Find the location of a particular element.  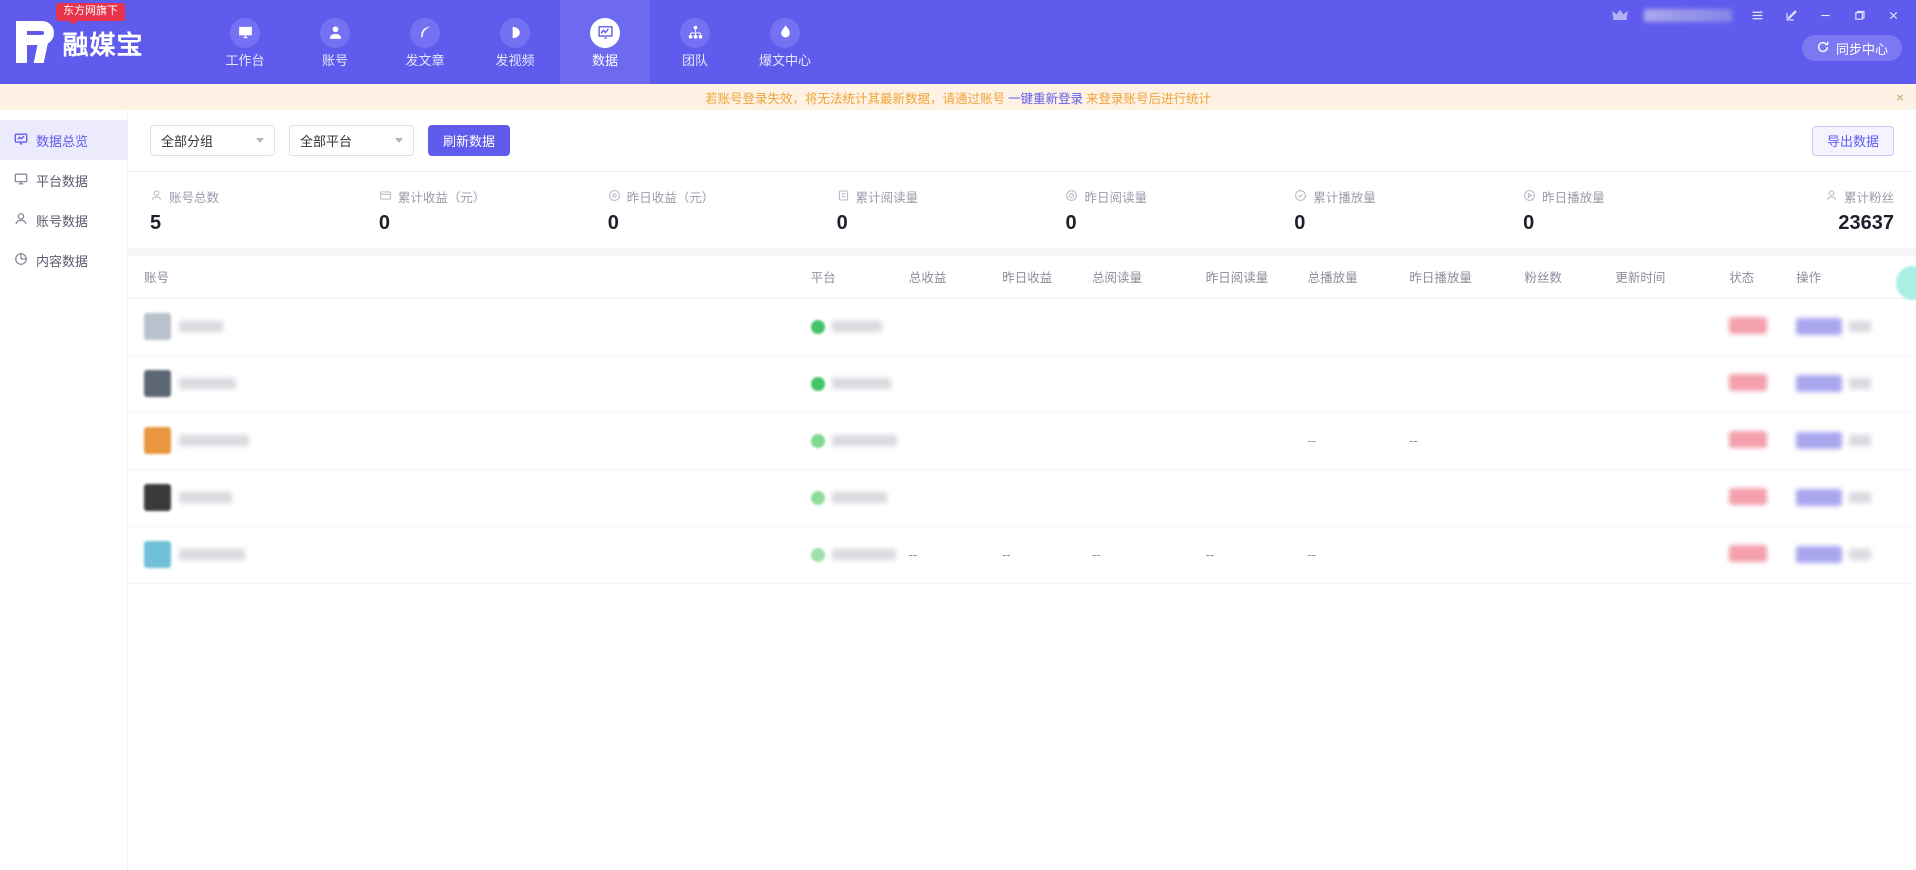

nav-label: 工作台 is located at coordinates (245, 60).